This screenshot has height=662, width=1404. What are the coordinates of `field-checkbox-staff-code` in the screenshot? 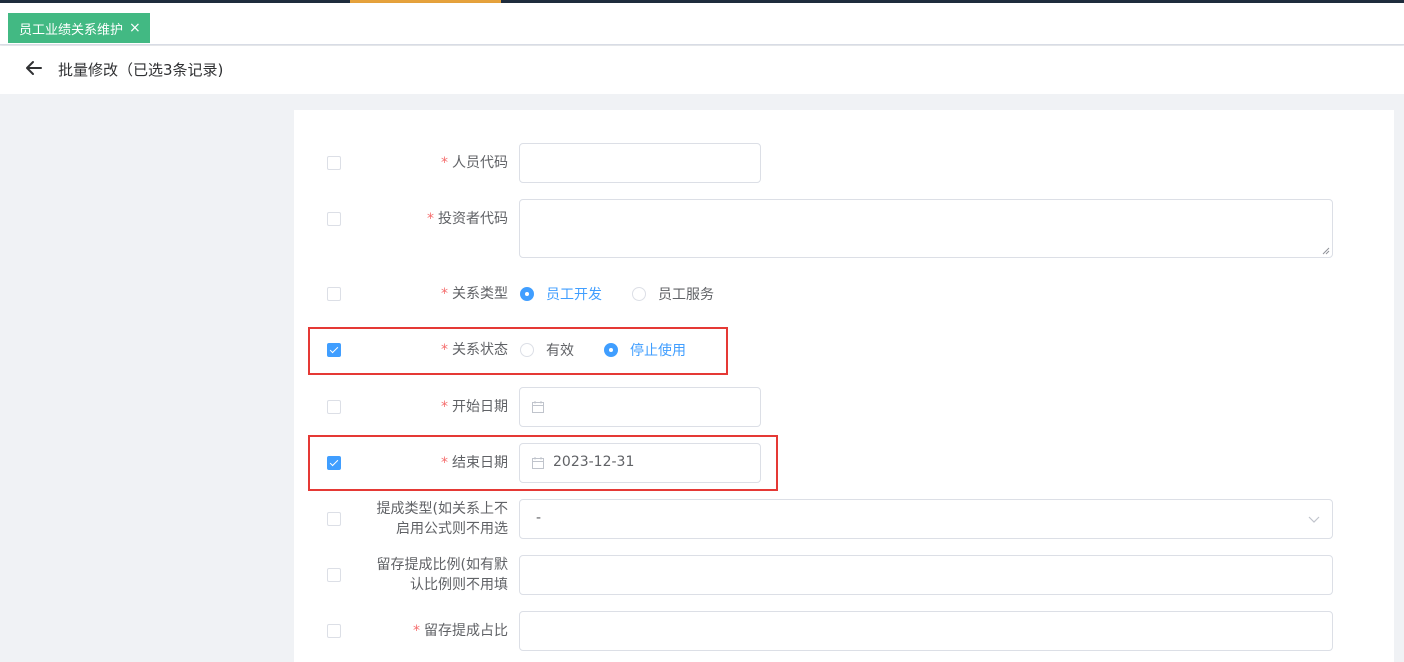 It's located at (334, 163).